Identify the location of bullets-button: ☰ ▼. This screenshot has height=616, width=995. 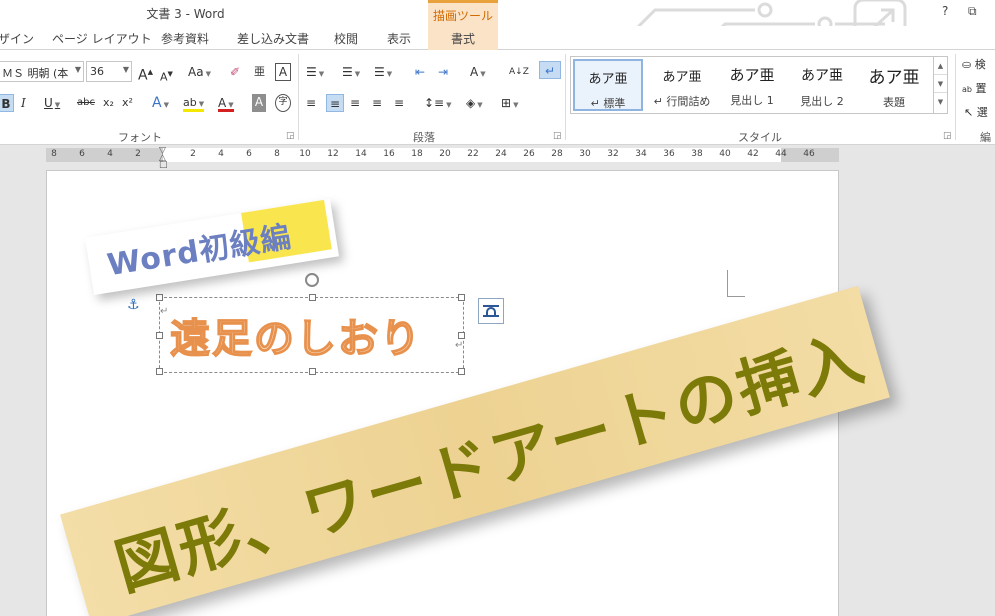
(315, 72).